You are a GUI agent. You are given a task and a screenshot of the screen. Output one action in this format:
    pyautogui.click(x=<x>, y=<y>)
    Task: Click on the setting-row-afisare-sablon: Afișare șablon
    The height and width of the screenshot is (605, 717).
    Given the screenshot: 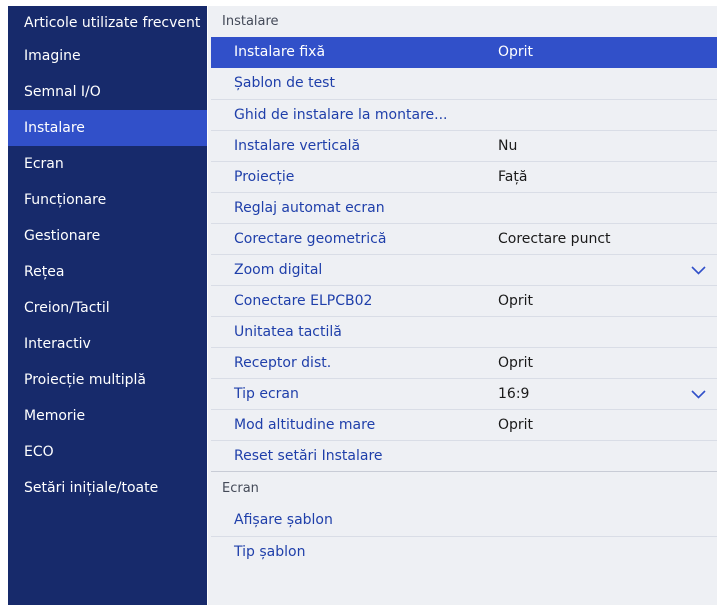 What is the action you would take?
    pyautogui.click(x=464, y=520)
    